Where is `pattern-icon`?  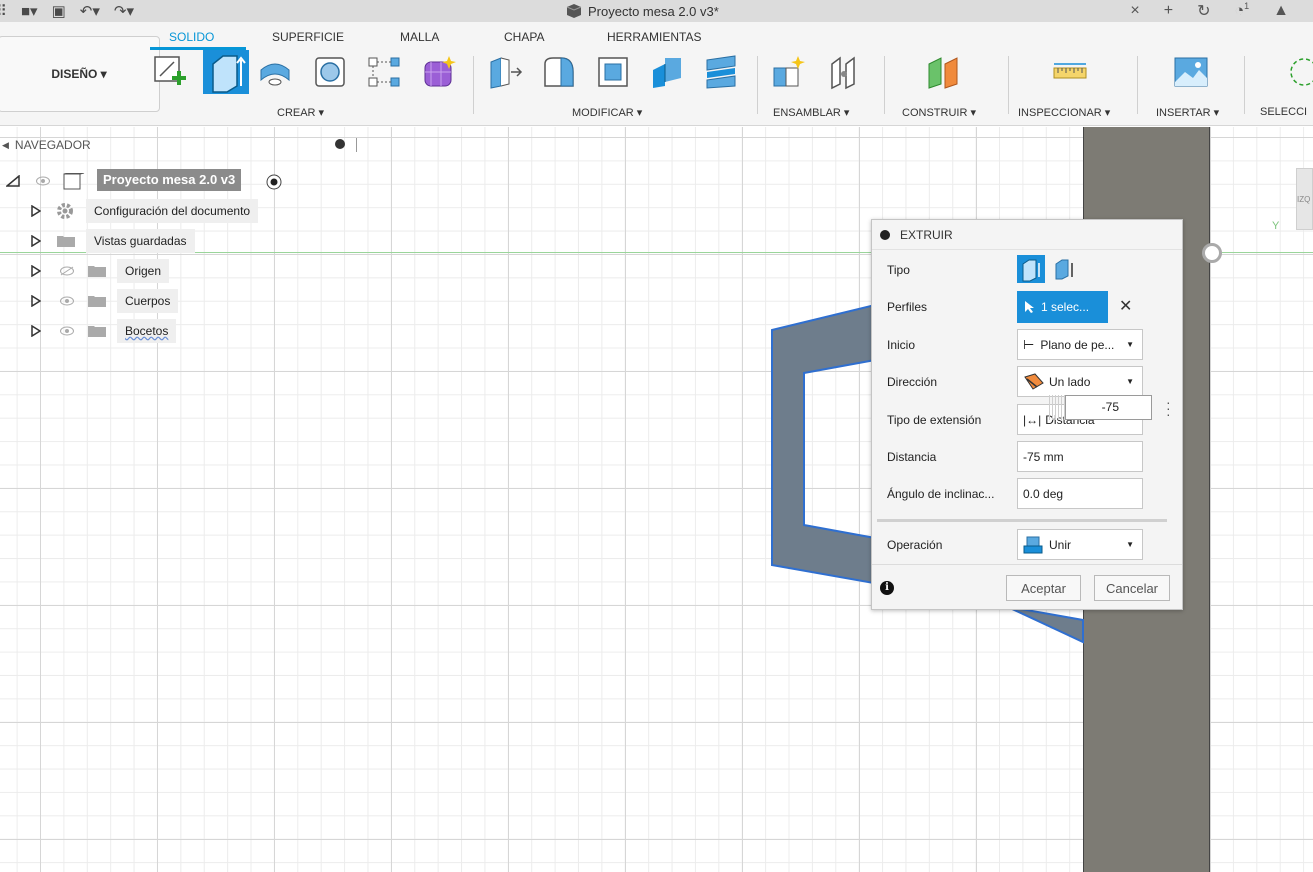 pattern-icon is located at coordinates (384, 72).